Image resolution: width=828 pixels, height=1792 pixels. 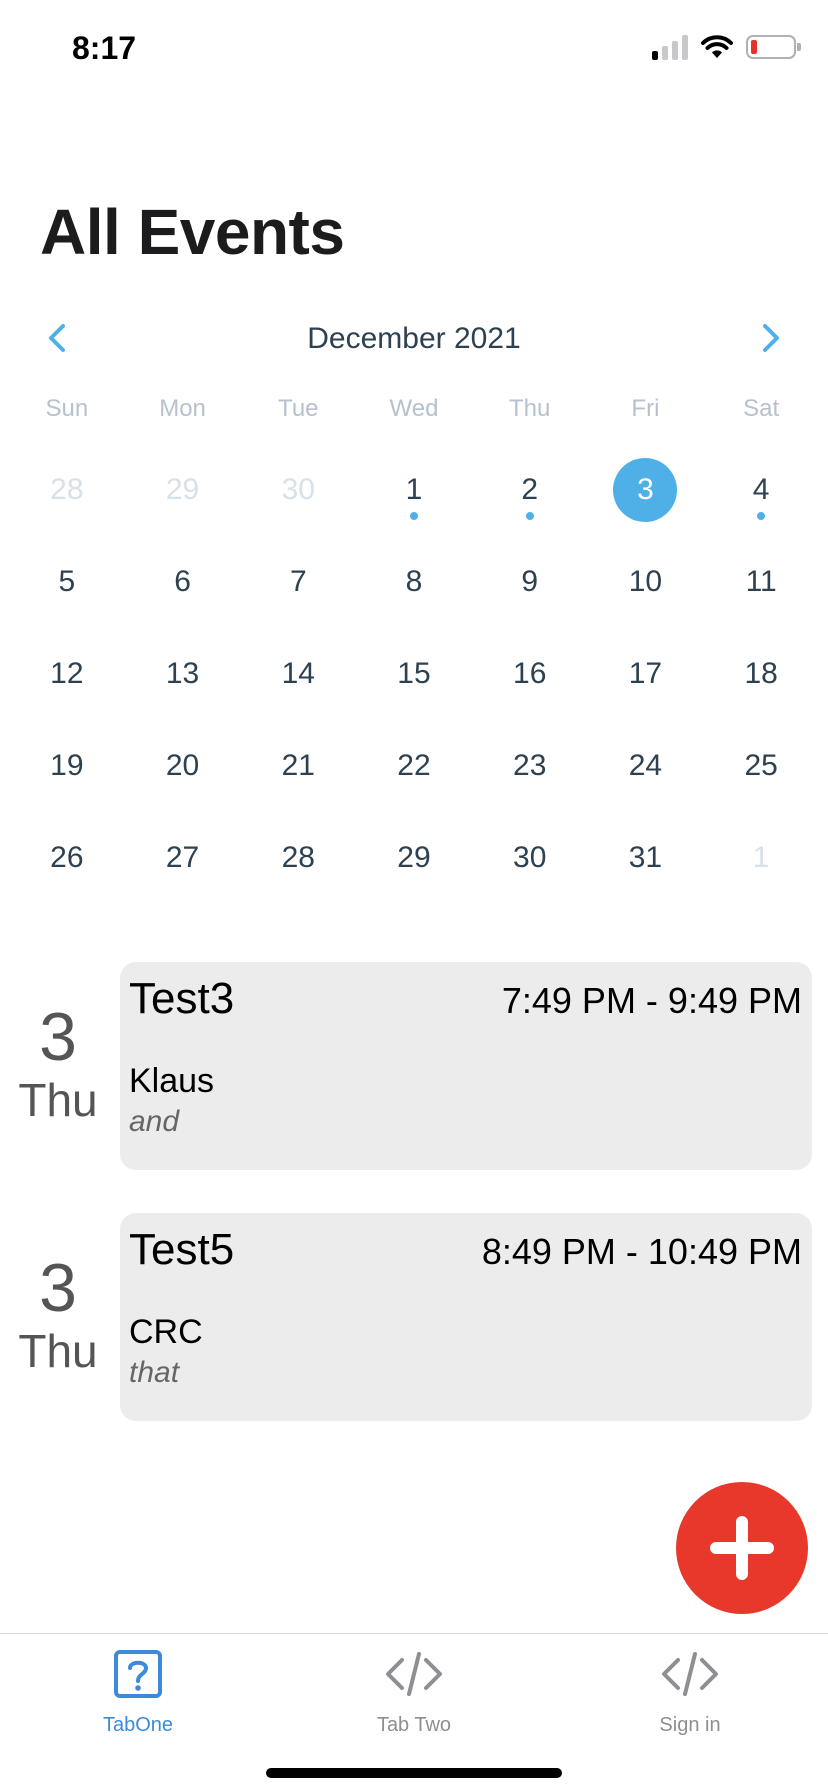 What do you see at coordinates (645, 765) in the screenshot?
I see `calendar-day-number: 24` at bounding box center [645, 765].